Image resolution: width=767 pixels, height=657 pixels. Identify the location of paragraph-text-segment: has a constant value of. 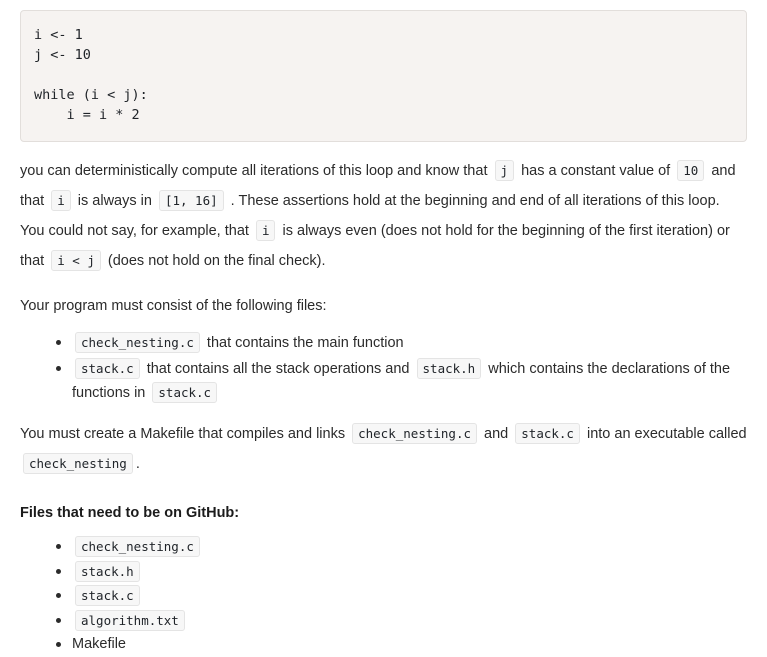
(596, 171).